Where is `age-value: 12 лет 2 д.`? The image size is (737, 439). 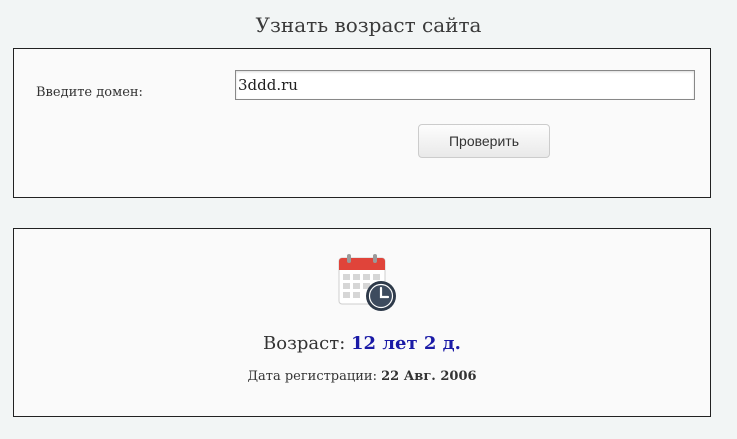 age-value: 12 лет 2 д. is located at coordinates (406, 343).